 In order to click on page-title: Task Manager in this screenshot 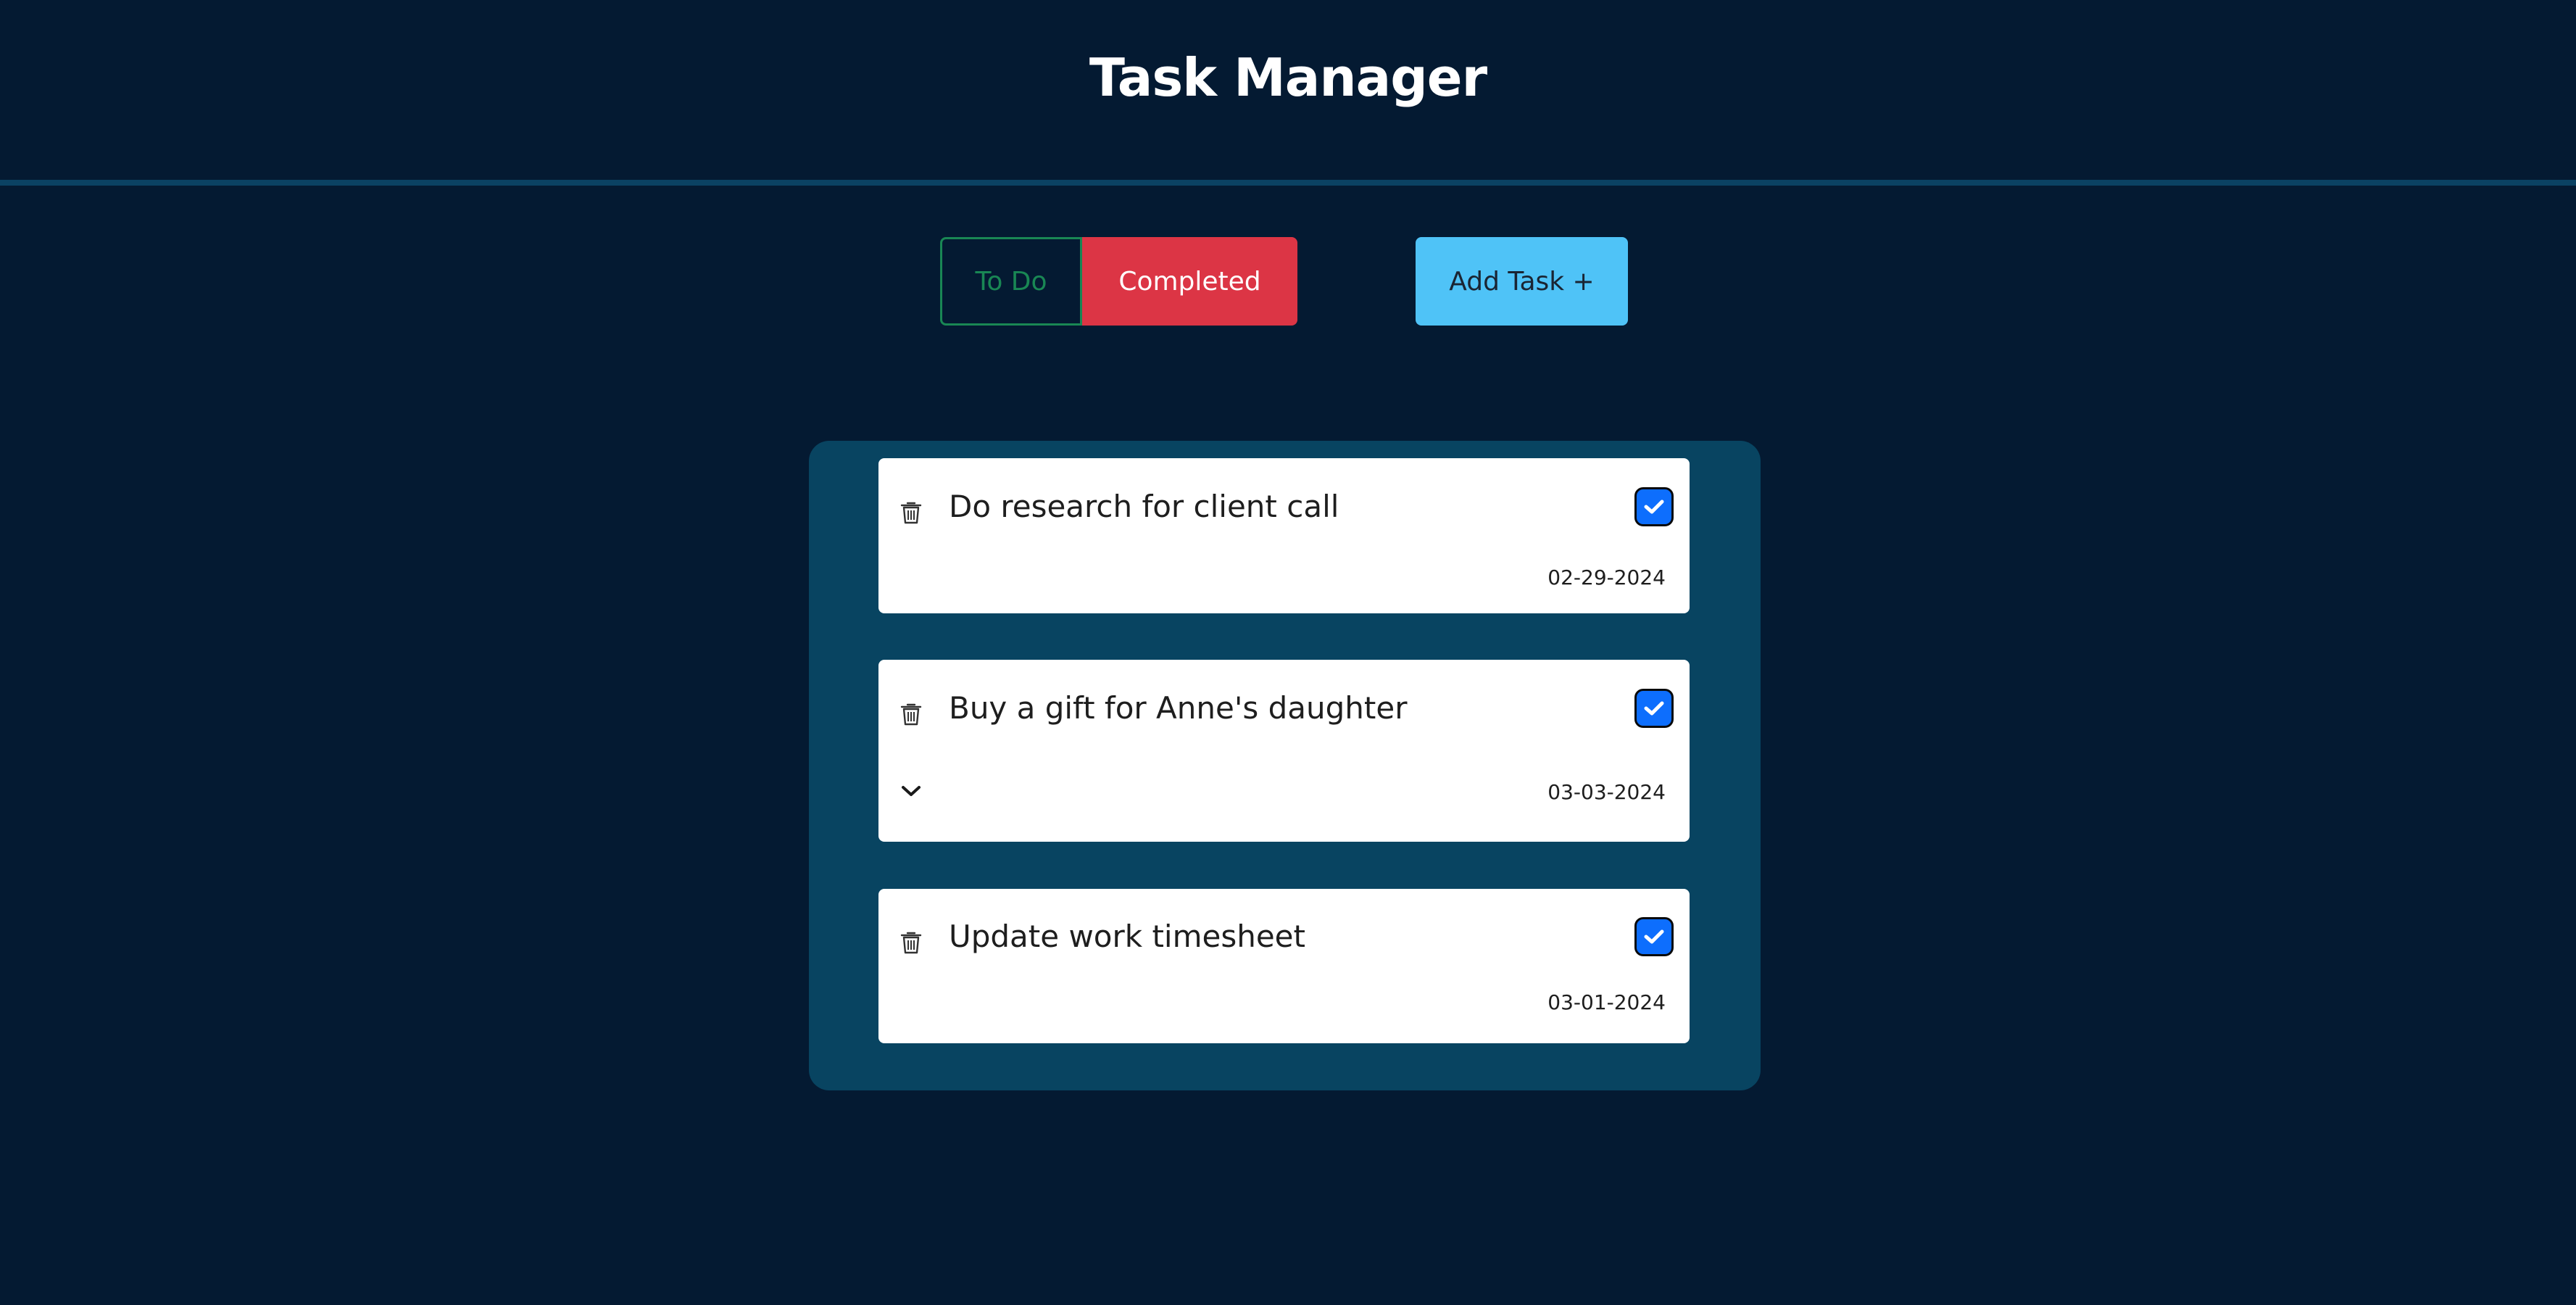, I will do `click(1288, 77)`.